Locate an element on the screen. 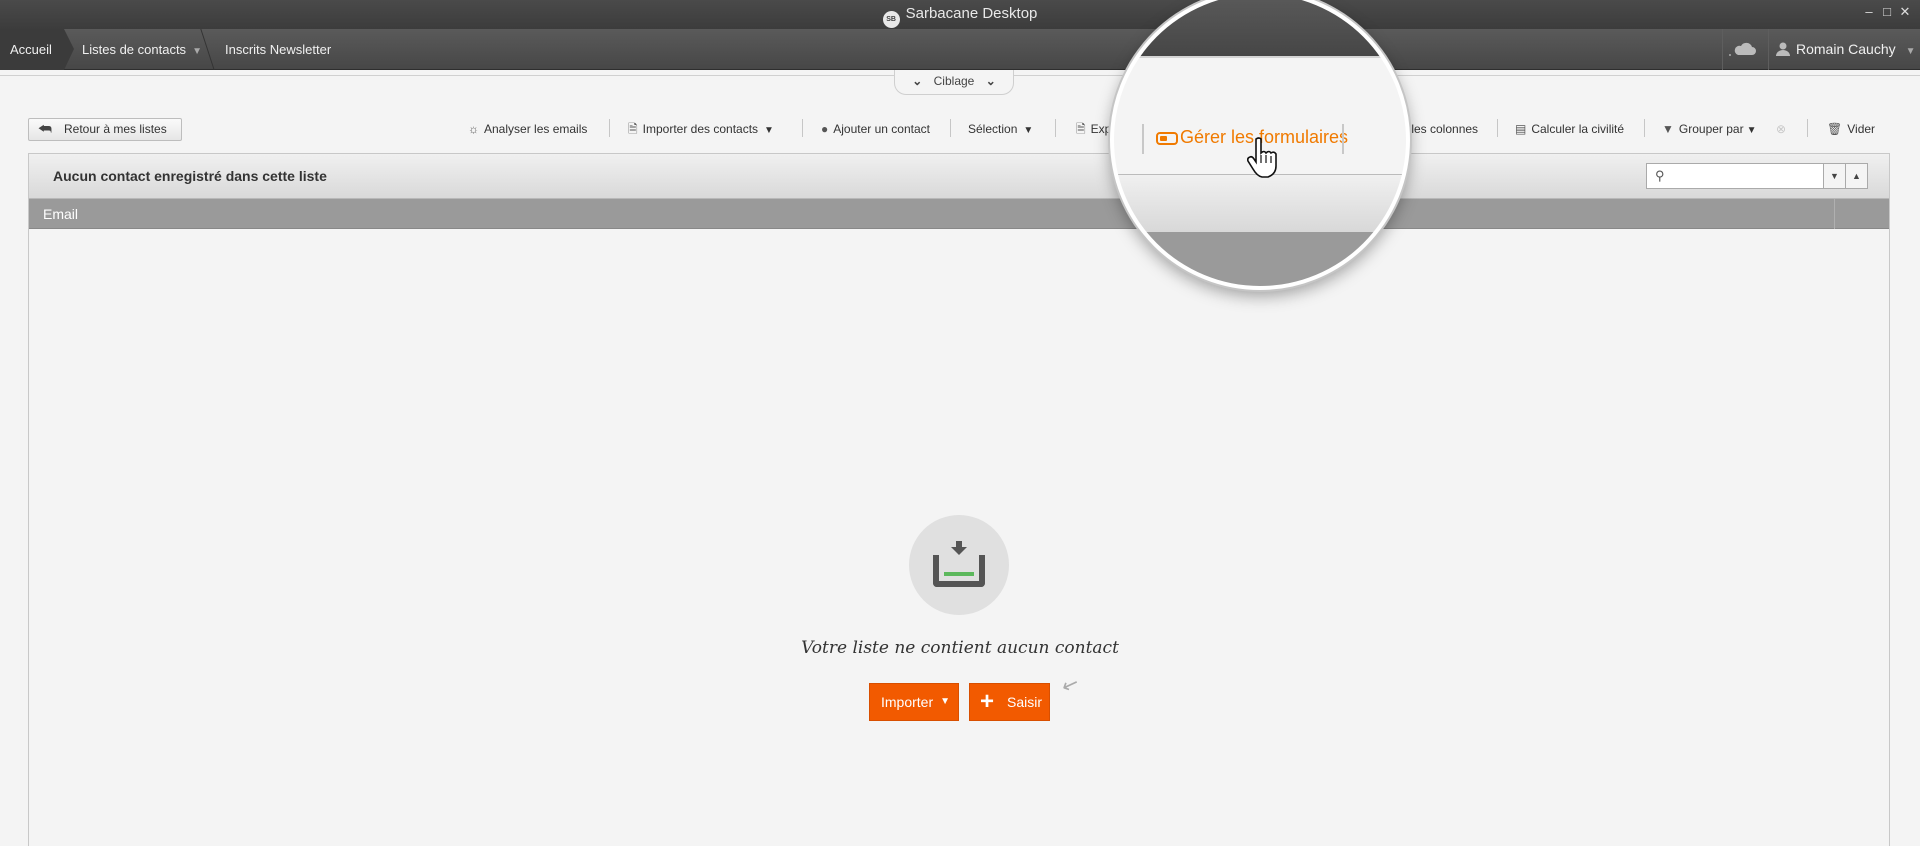 The image size is (1920, 846). breadcrumb-accueil: Accueil is located at coordinates (32, 49).